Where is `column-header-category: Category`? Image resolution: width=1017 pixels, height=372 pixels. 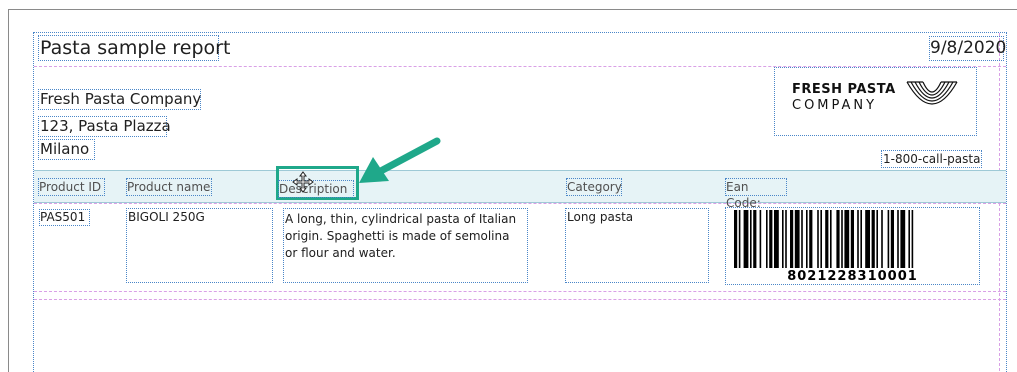
column-header-category: Category is located at coordinates (594, 187).